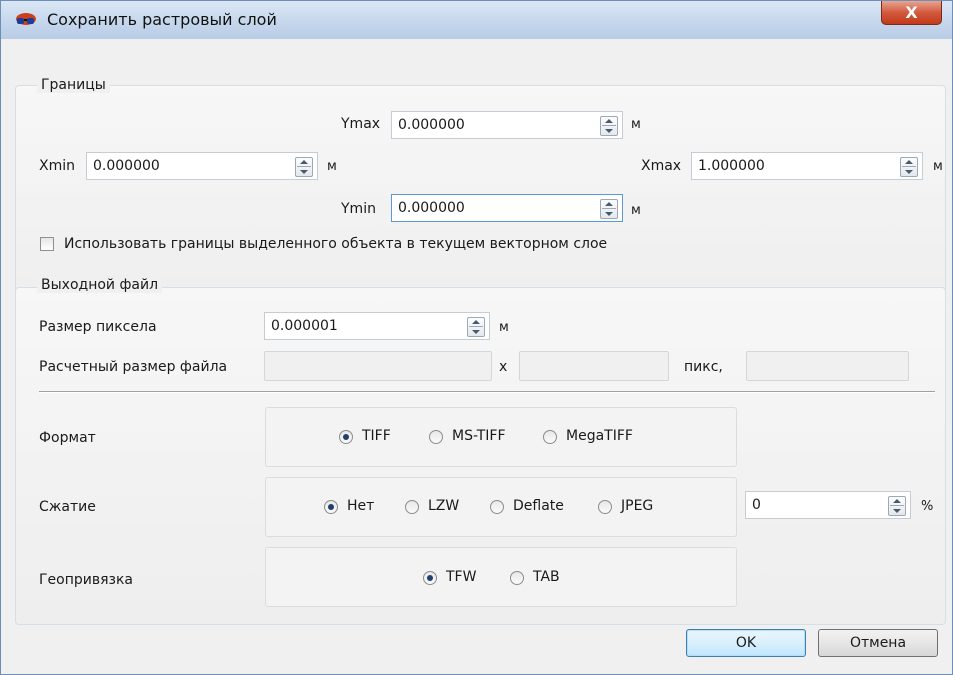  Describe the element at coordinates (126, 166) in the screenshot. I see `xmin-value: 0.000000` at that location.